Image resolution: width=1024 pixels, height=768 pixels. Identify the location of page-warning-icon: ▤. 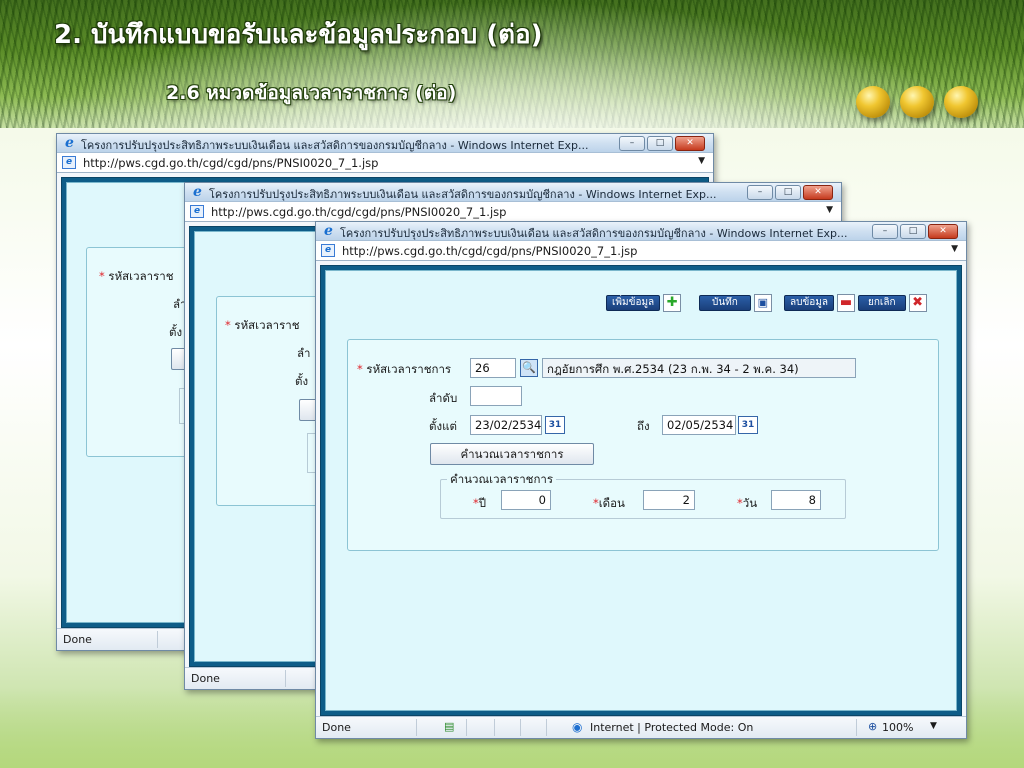
(449, 726).